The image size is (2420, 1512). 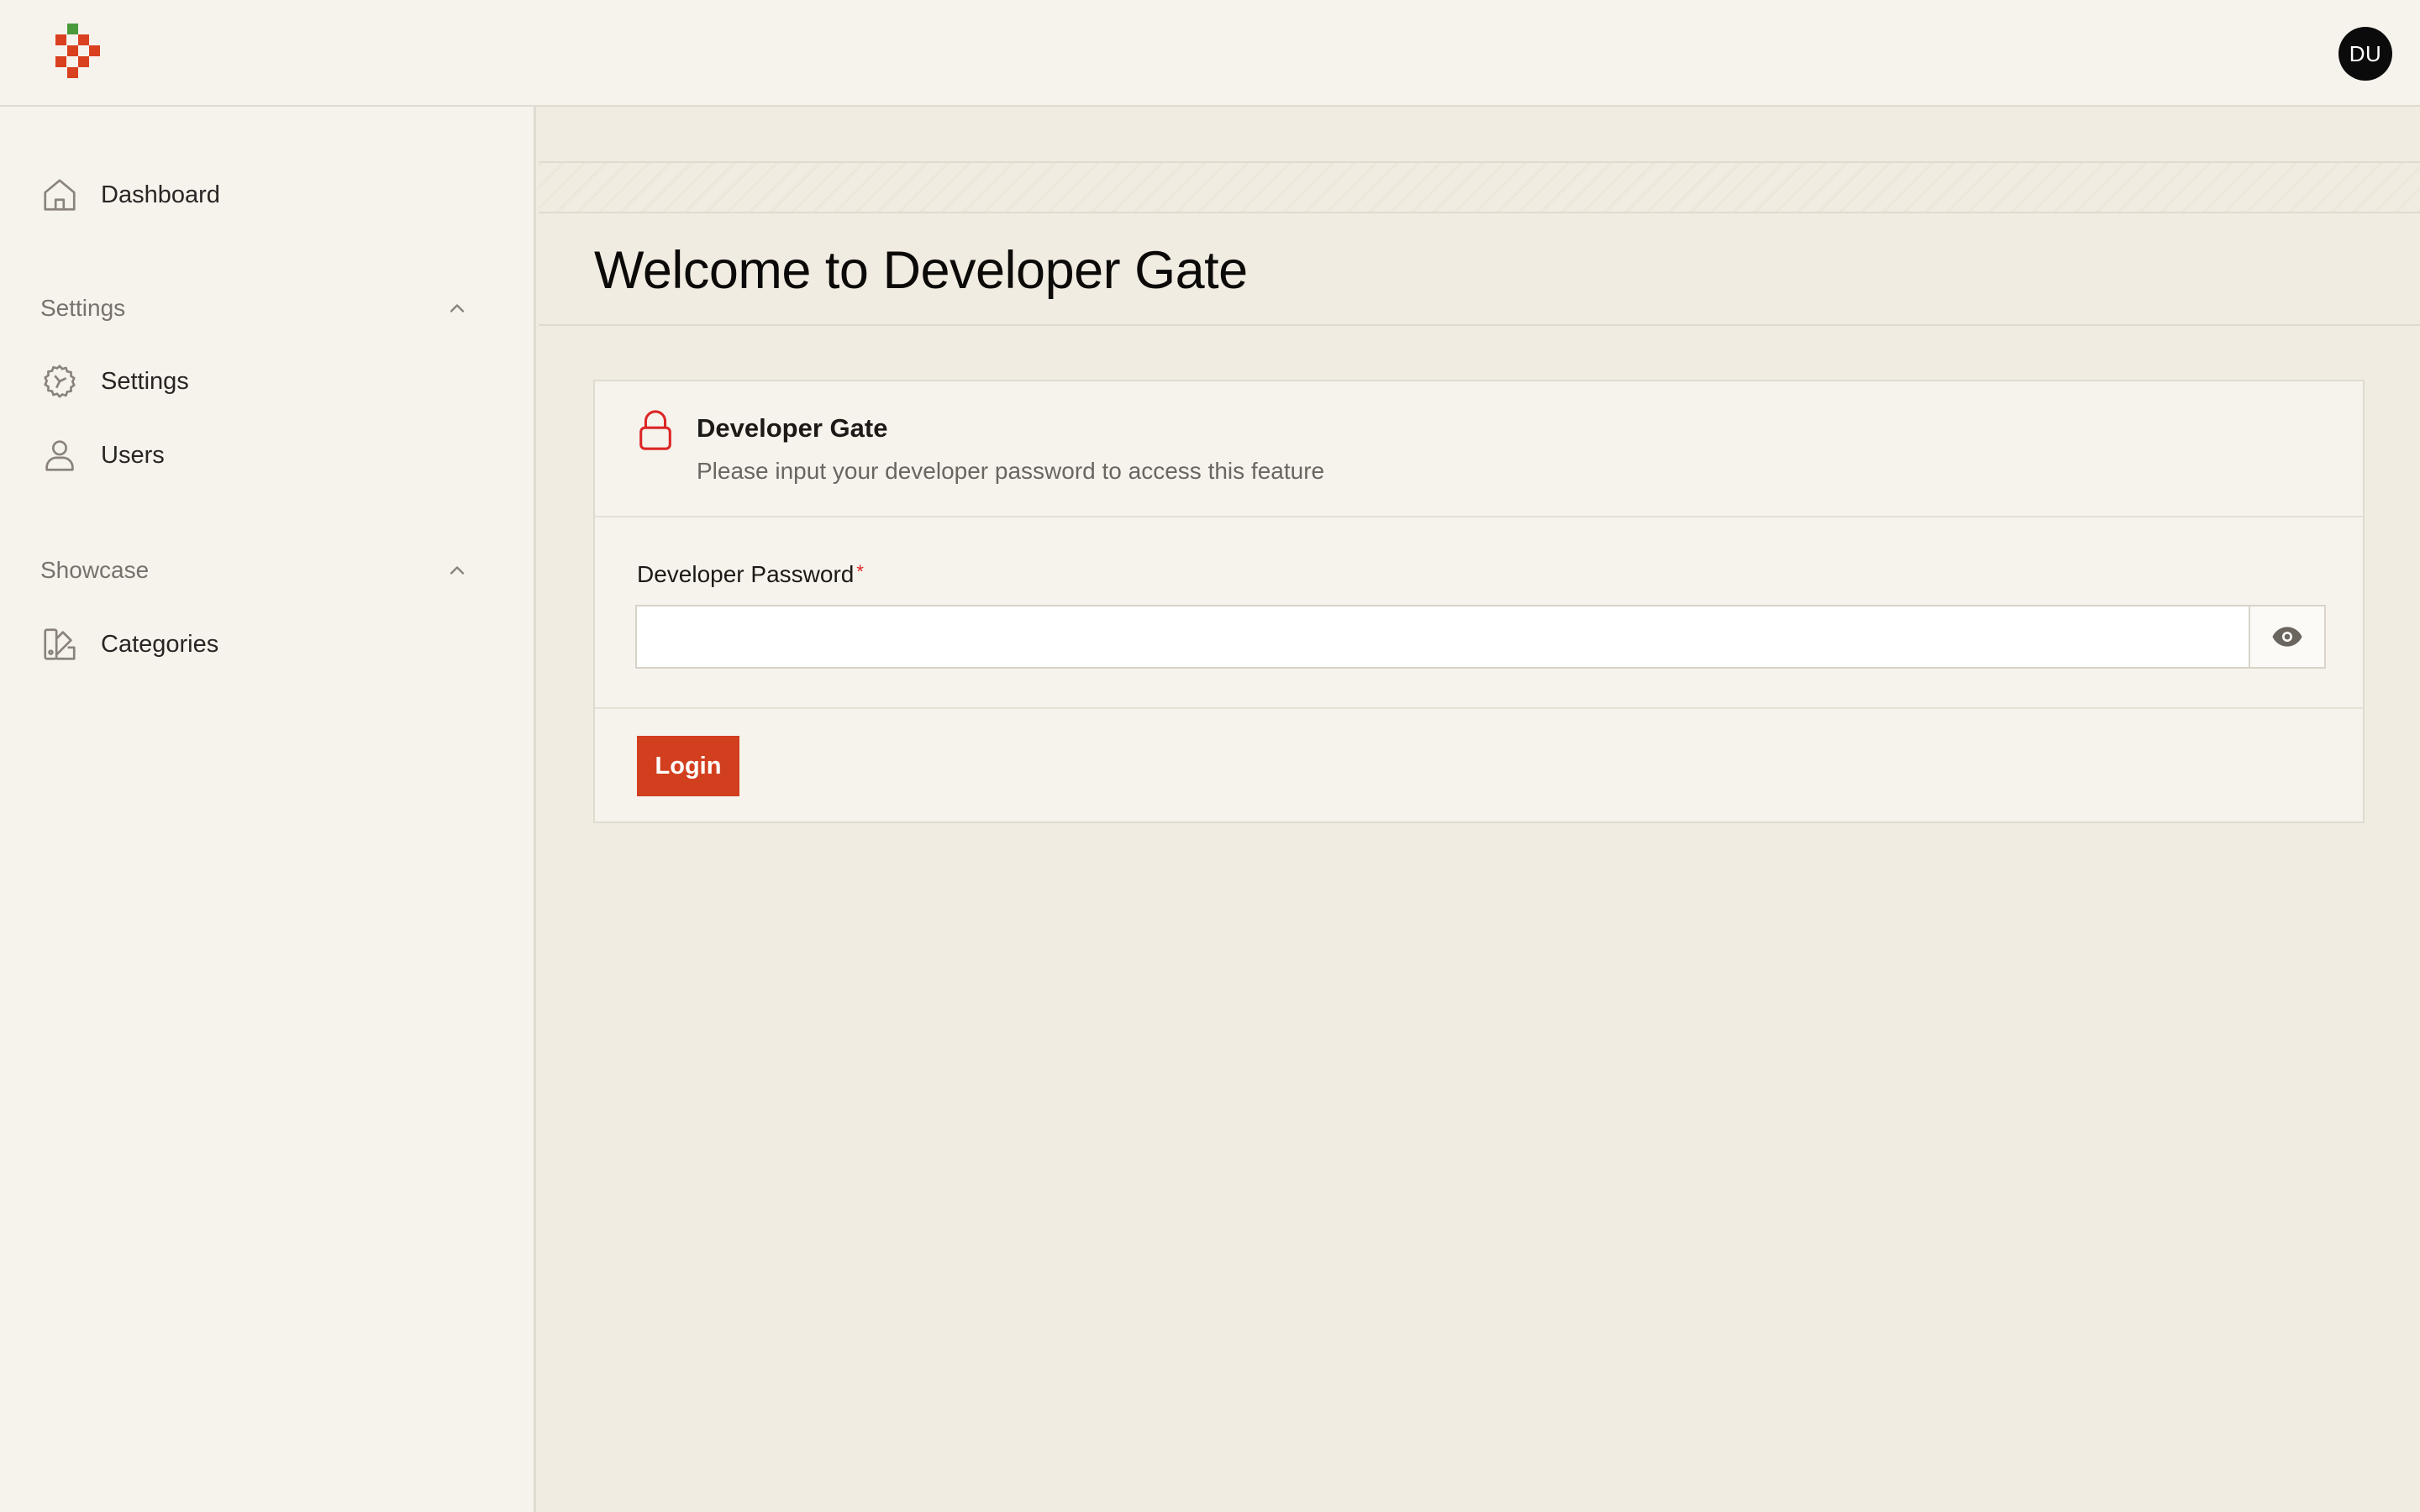 What do you see at coordinates (2365, 54) in the screenshot?
I see `user-avatar: DU` at bounding box center [2365, 54].